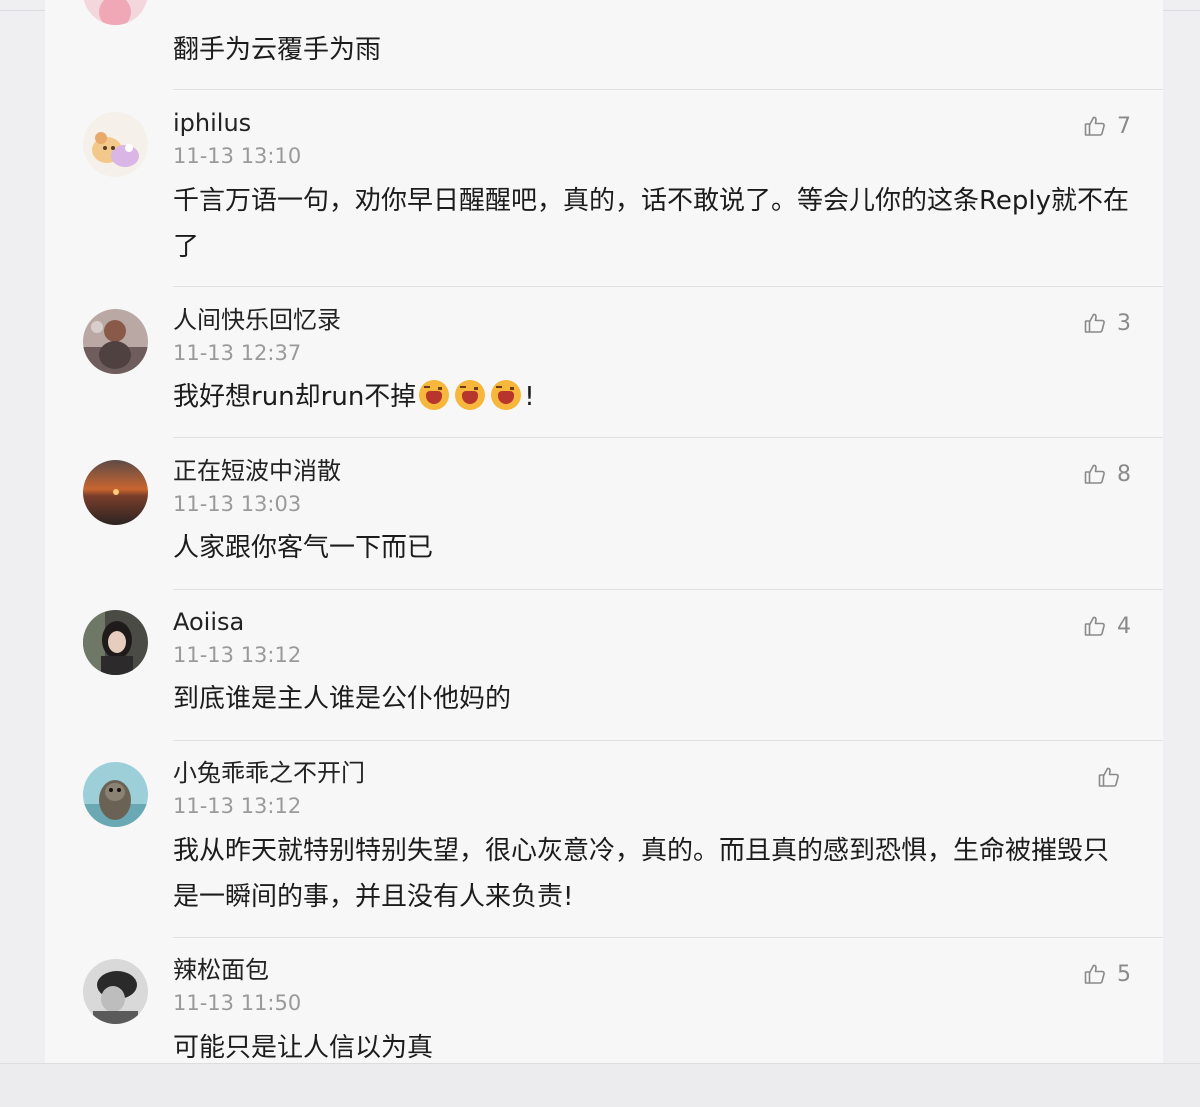  I want to click on comment-timestamp: 11-13 12:37, so click(237, 353).